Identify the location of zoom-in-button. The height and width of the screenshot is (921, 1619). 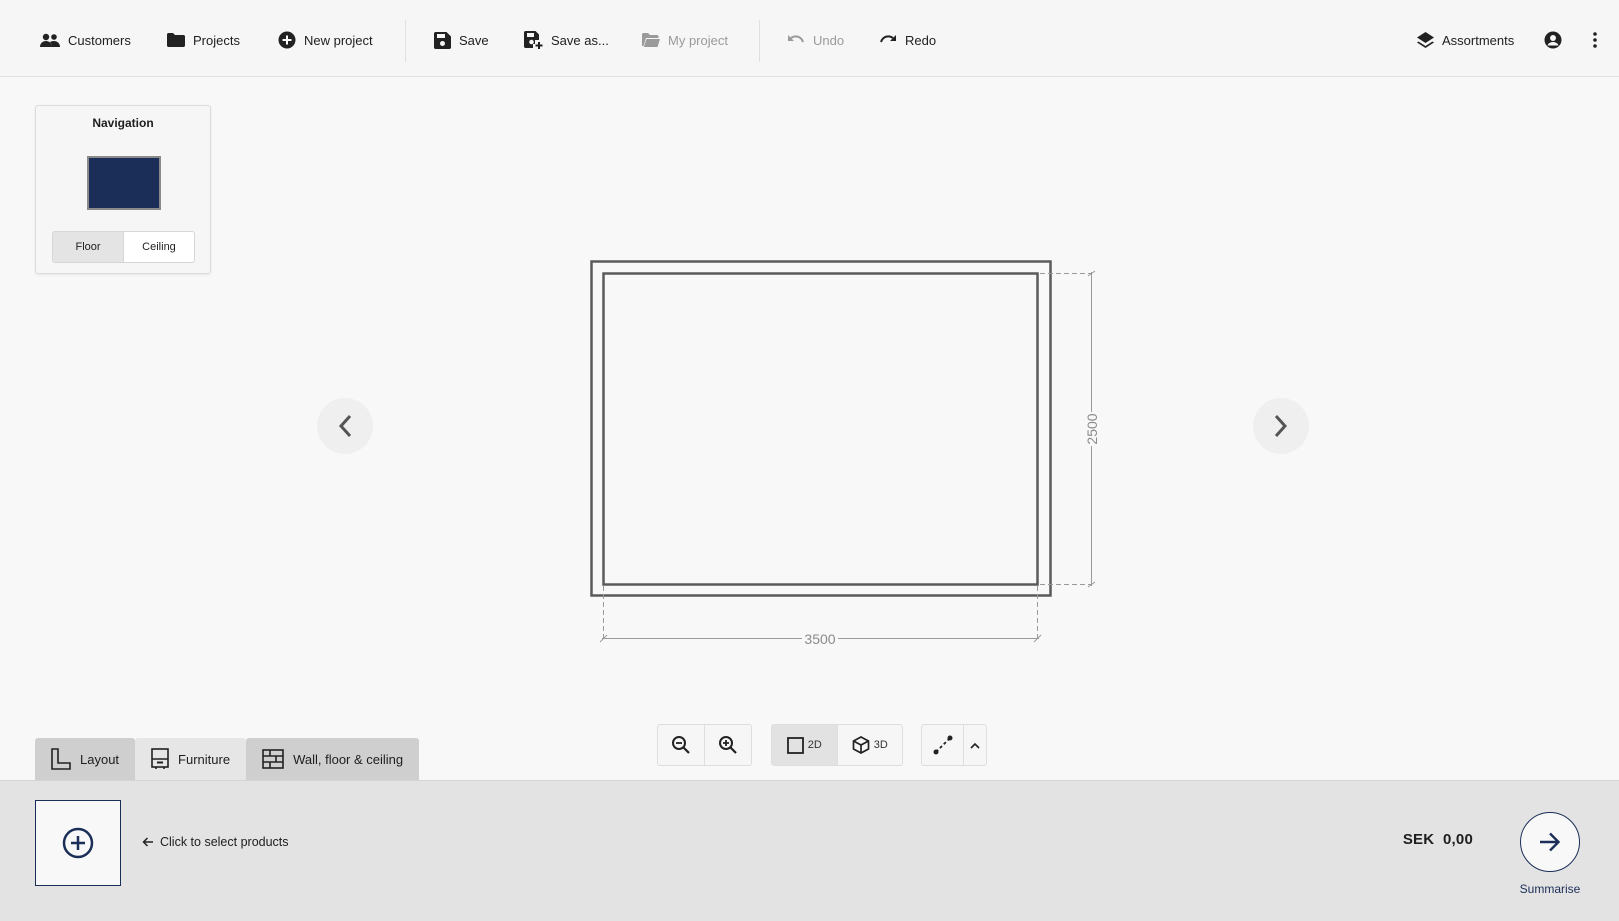
(727, 745).